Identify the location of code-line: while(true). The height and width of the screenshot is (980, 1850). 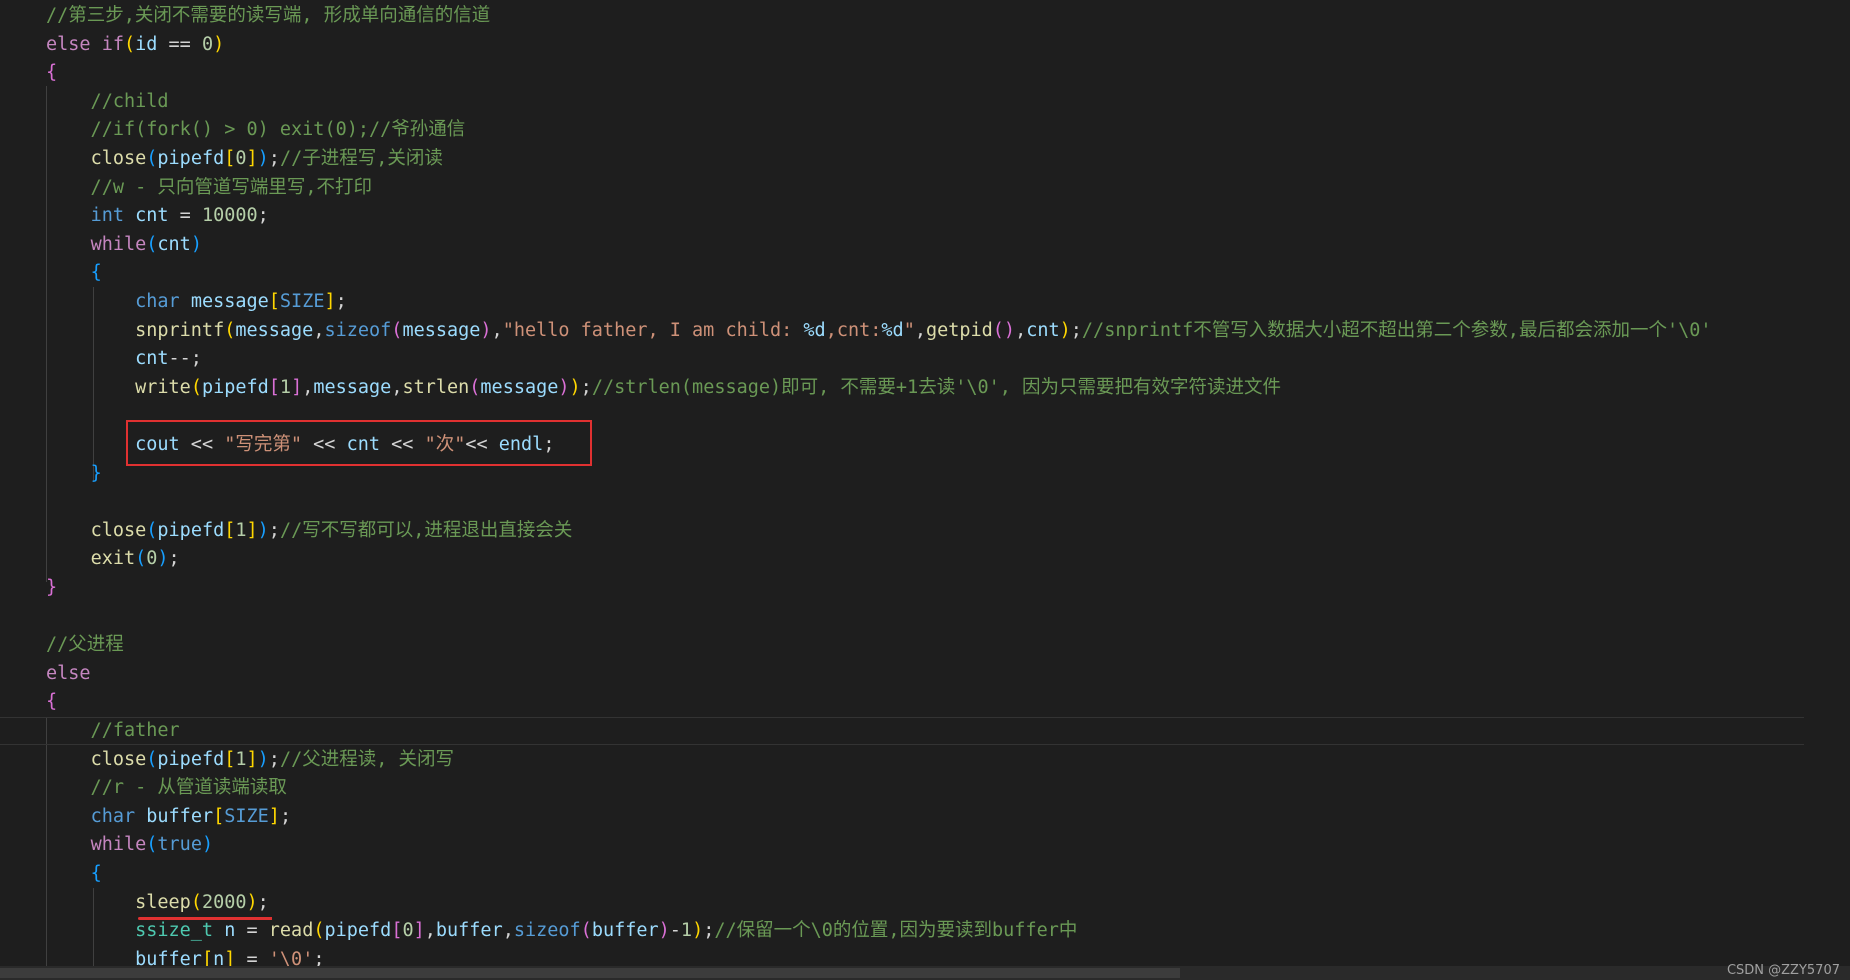
(925, 845).